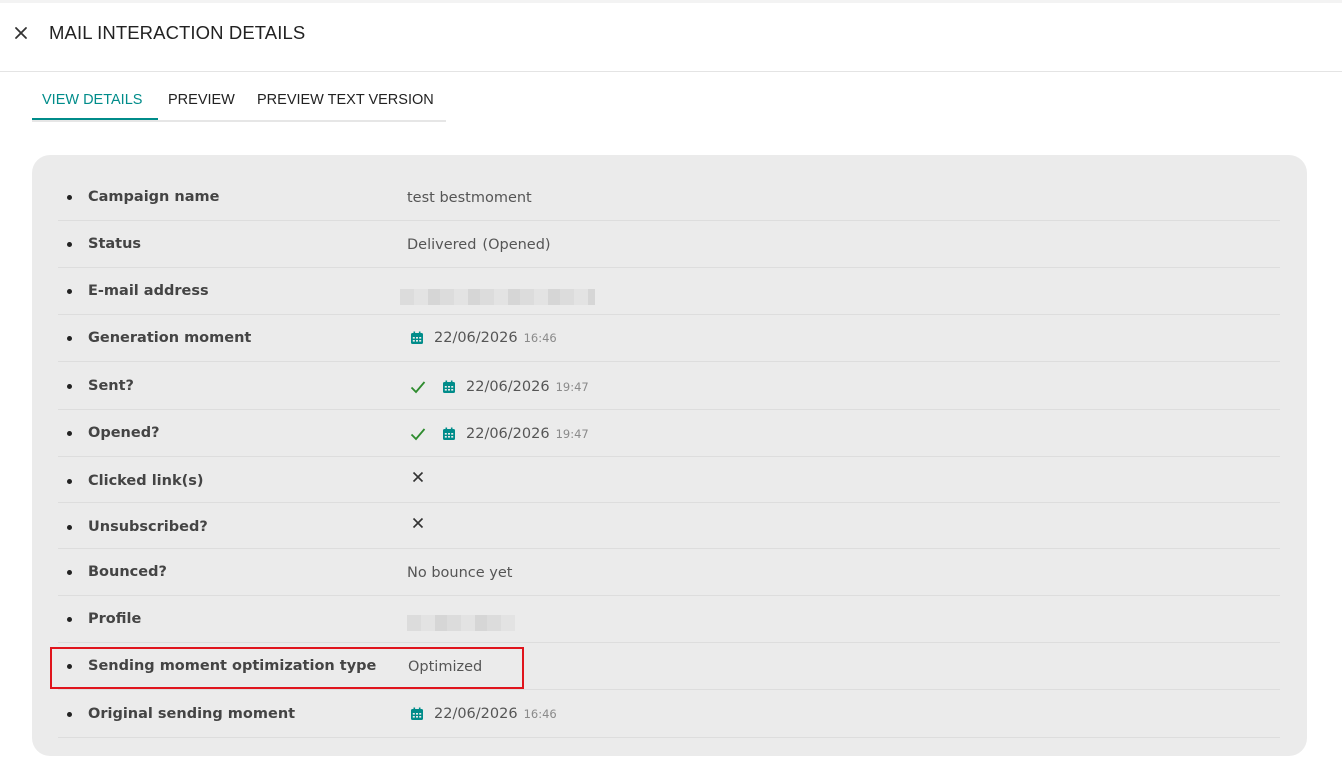  Describe the element at coordinates (148, 527) in the screenshot. I see `detail-label: Unsubscribed?` at that location.